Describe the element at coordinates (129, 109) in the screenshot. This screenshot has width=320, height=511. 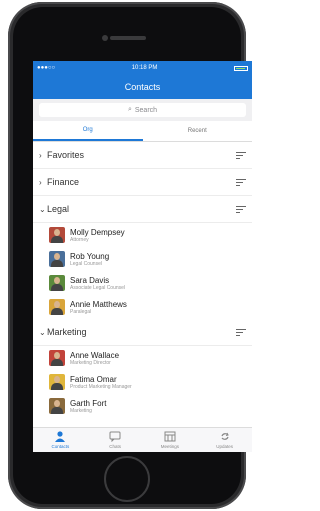
I see `search-icon: ⌕` at that location.